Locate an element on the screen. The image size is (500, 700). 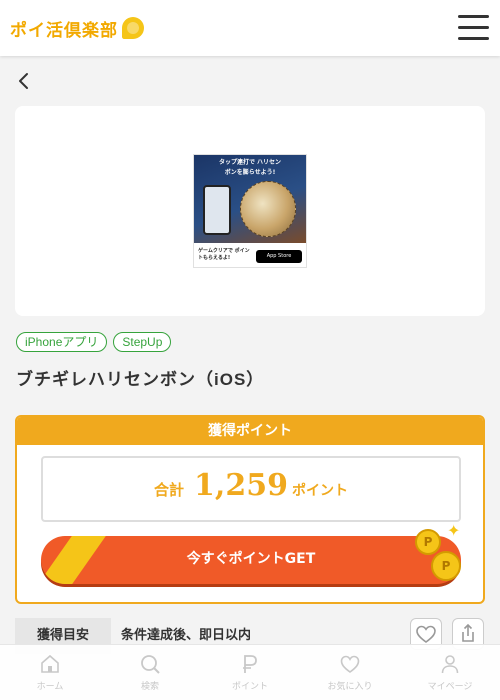
coins-decoration: P P ✦ is located at coordinates (443, 554).